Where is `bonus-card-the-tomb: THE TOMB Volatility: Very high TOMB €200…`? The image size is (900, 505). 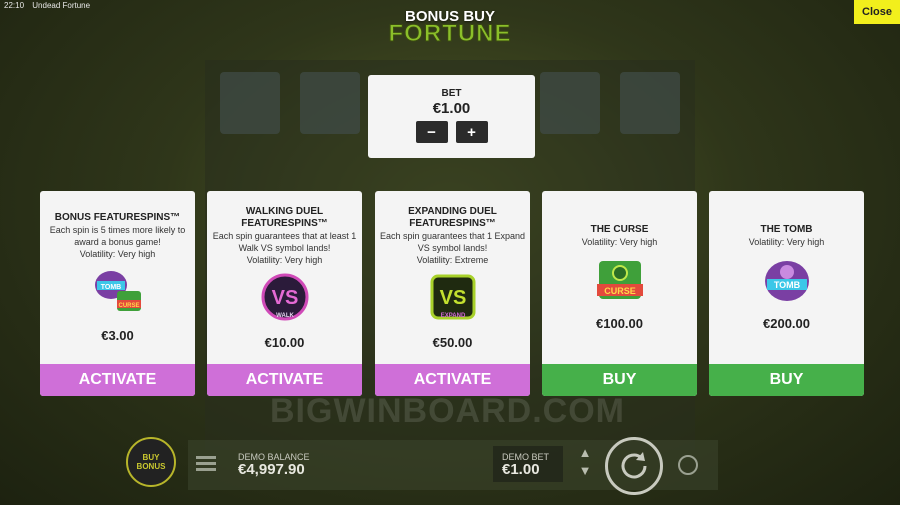 bonus-card-the-tomb: THE TOMB Volatility: Very high TOMB €200… is located at coordinates (786, 293).